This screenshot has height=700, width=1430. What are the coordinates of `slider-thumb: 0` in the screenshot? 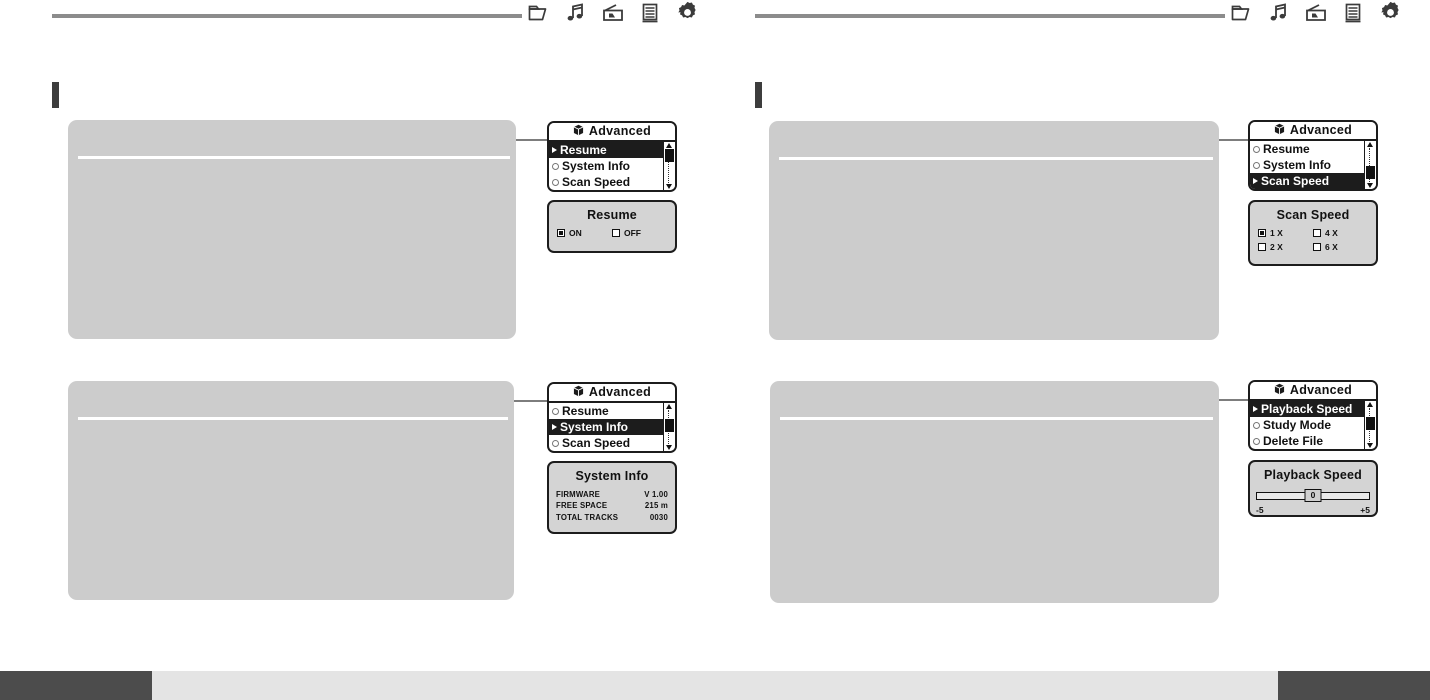 It's located at (1313, 495).